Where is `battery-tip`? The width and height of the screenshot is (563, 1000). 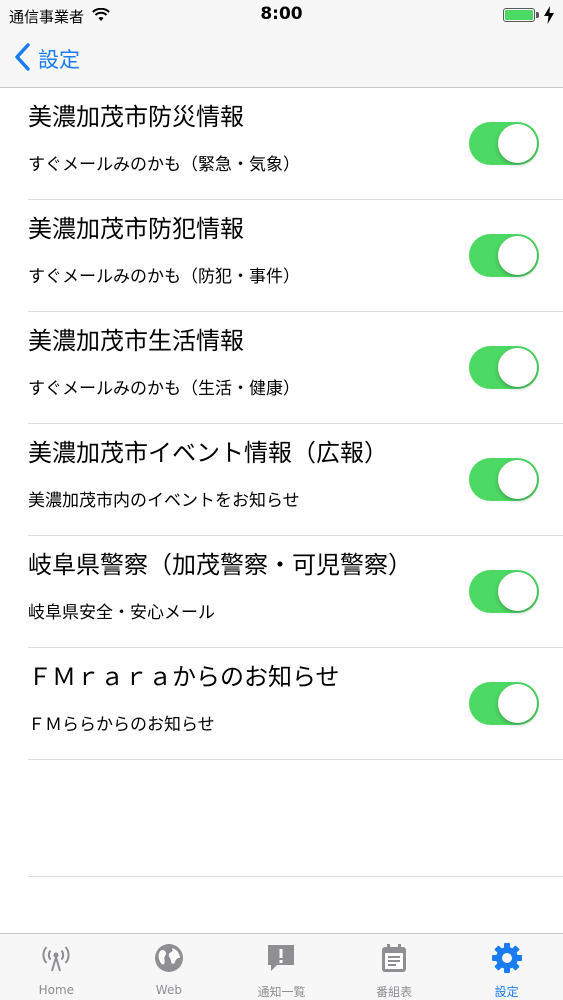
battery-tip is located at coordinates (537, 15).